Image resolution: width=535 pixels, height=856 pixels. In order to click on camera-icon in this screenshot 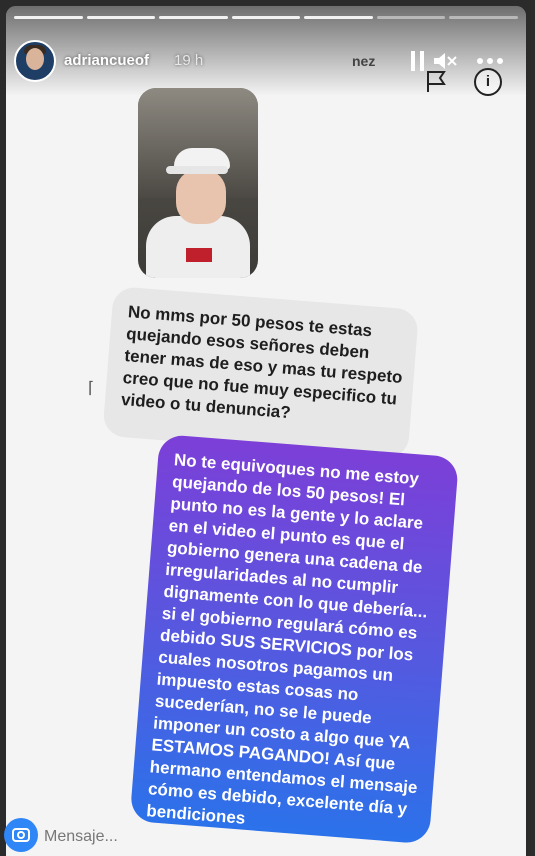, I will do `click(21, 835)`.